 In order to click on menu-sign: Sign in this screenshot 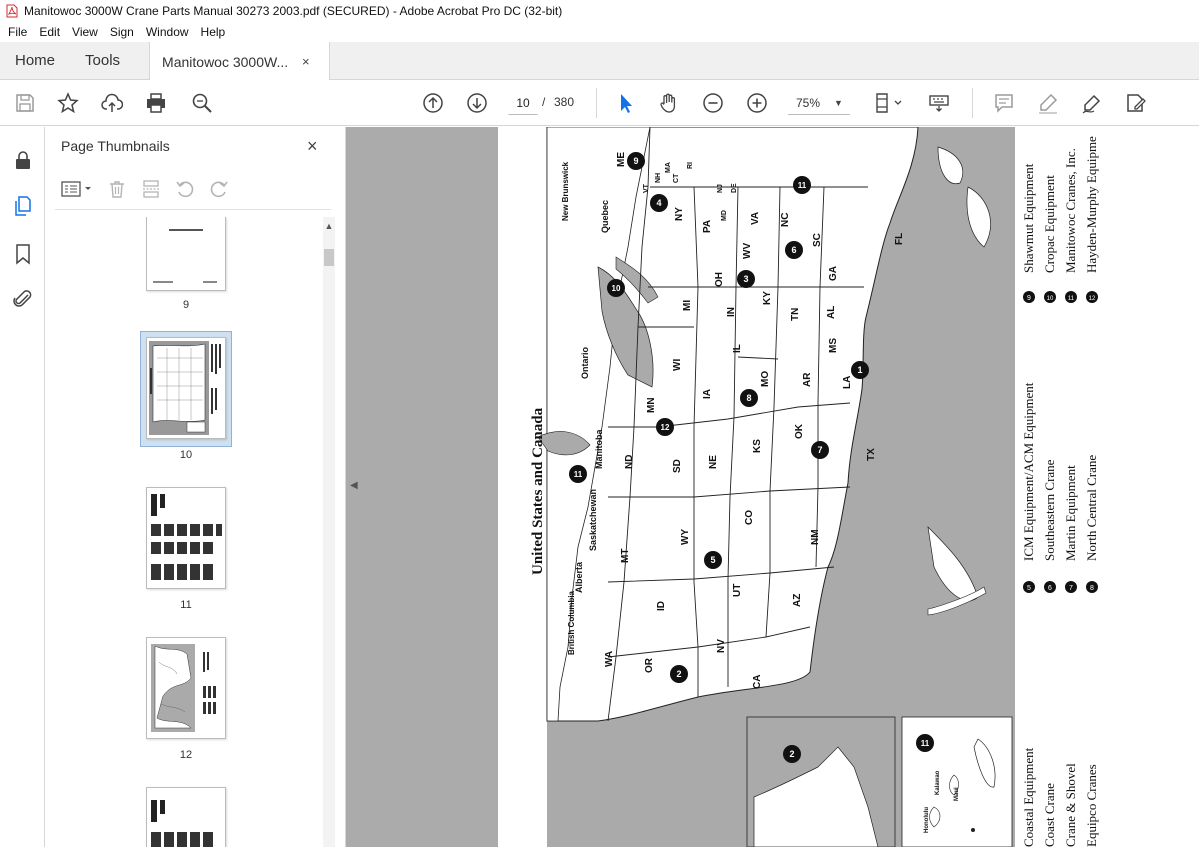, I will do `click(122, 32)`.